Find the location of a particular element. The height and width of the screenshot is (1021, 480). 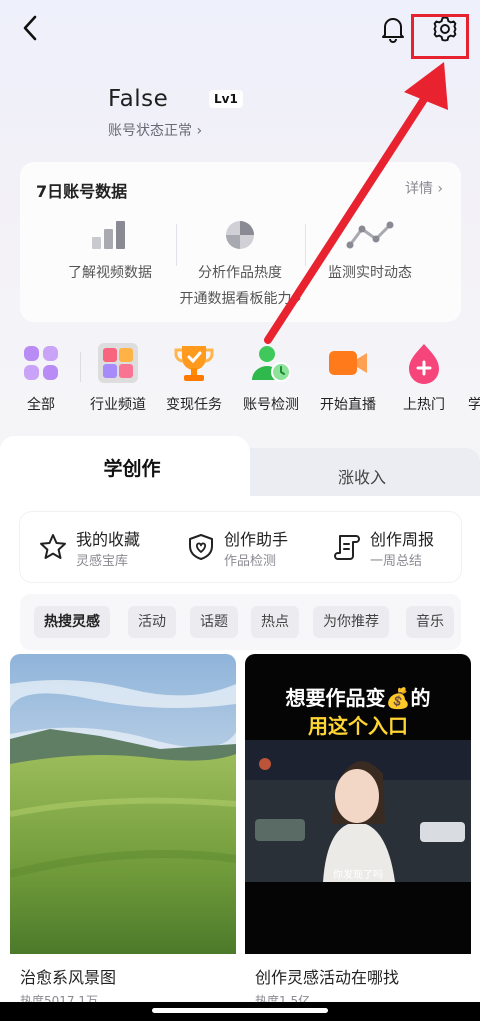

video-camera-icon is located at coordinates (348, 363).